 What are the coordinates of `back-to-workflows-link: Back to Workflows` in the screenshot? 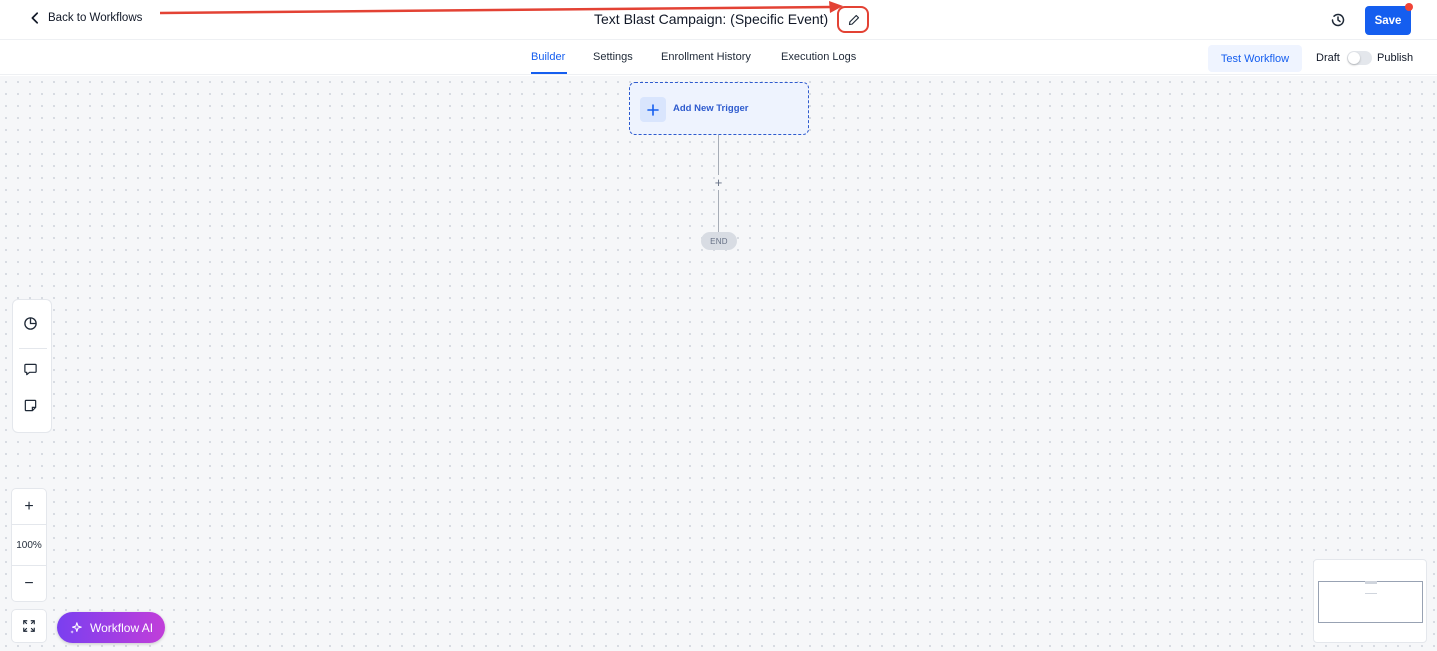 It's located at (85, 18).